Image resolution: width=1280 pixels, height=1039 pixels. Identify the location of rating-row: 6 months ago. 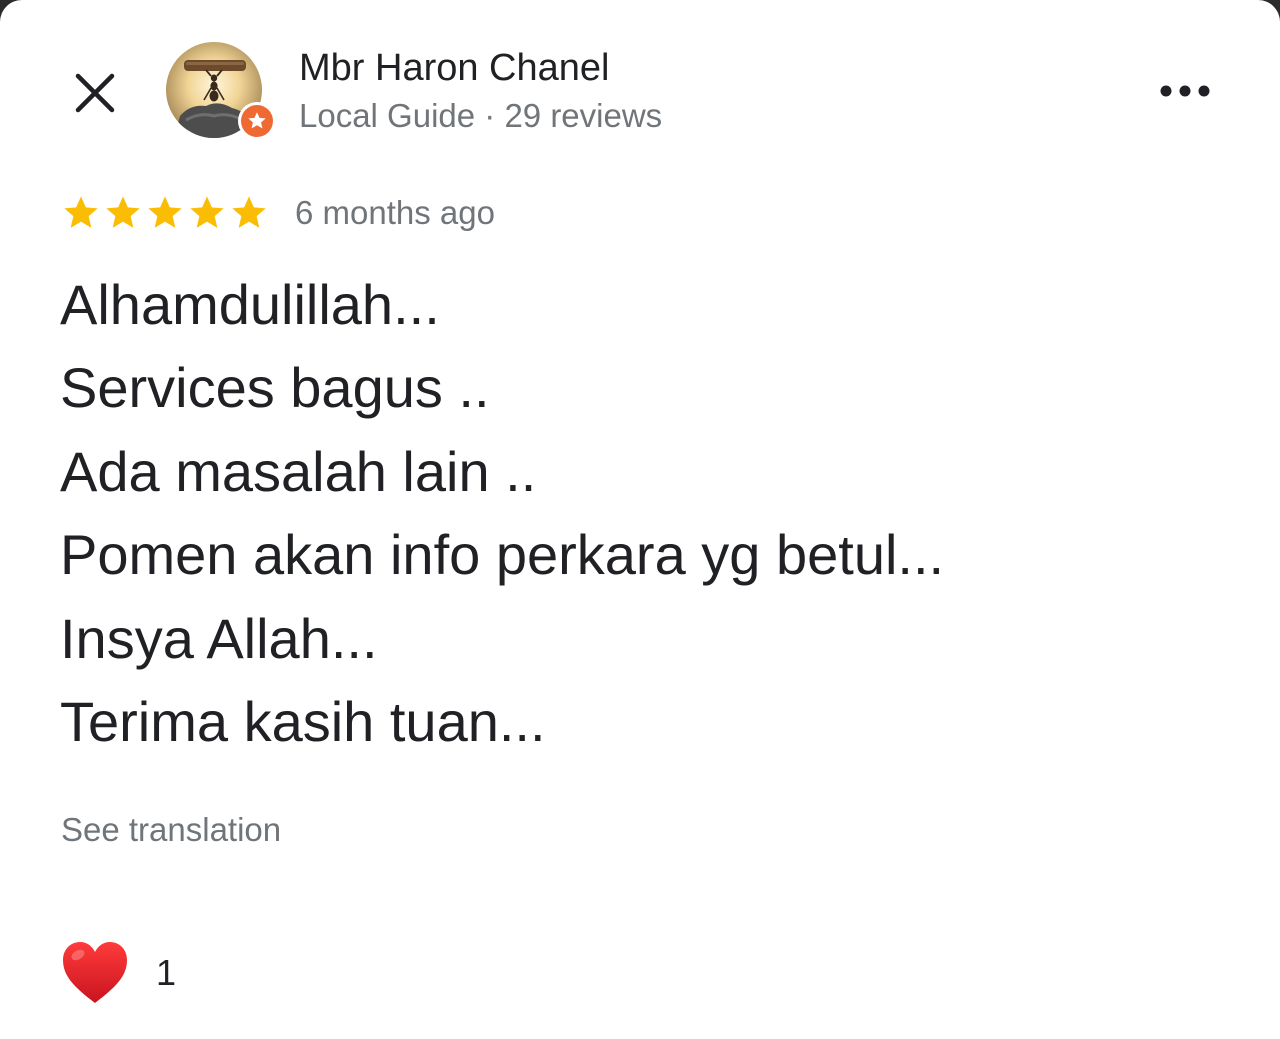
(278, 213).